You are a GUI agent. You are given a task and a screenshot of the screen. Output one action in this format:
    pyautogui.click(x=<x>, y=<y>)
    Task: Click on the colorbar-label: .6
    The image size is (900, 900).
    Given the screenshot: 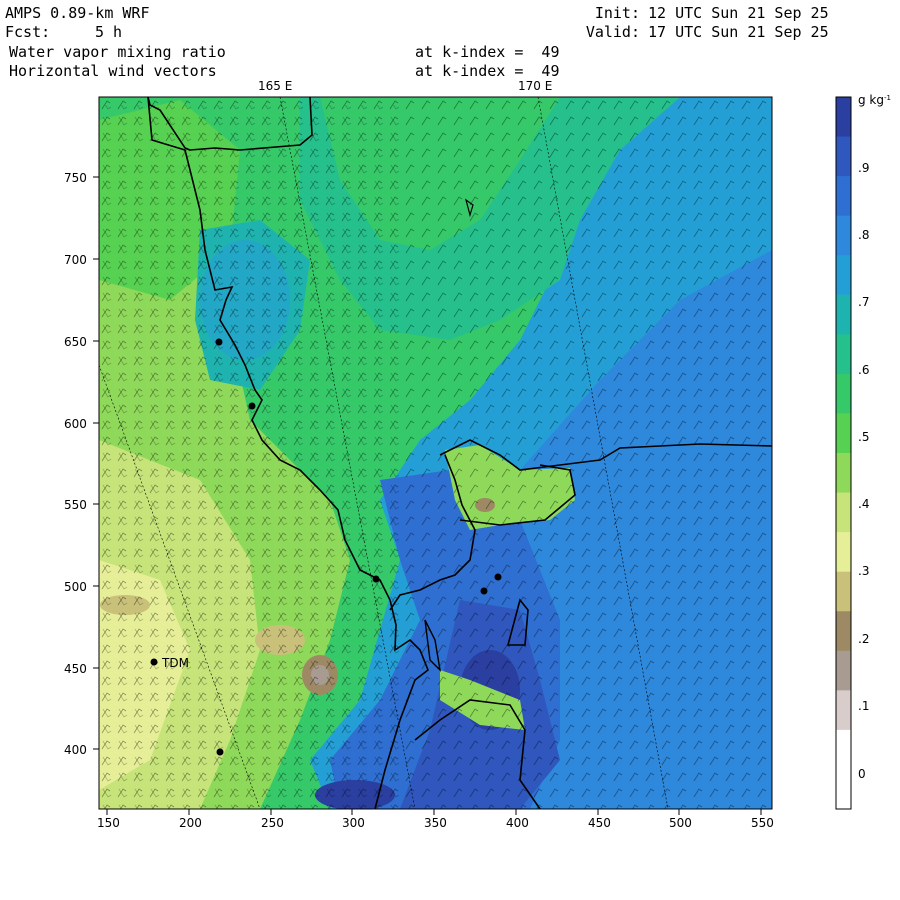 What is the action you would take?
    pyautogui.click(x=863, y=370)
    